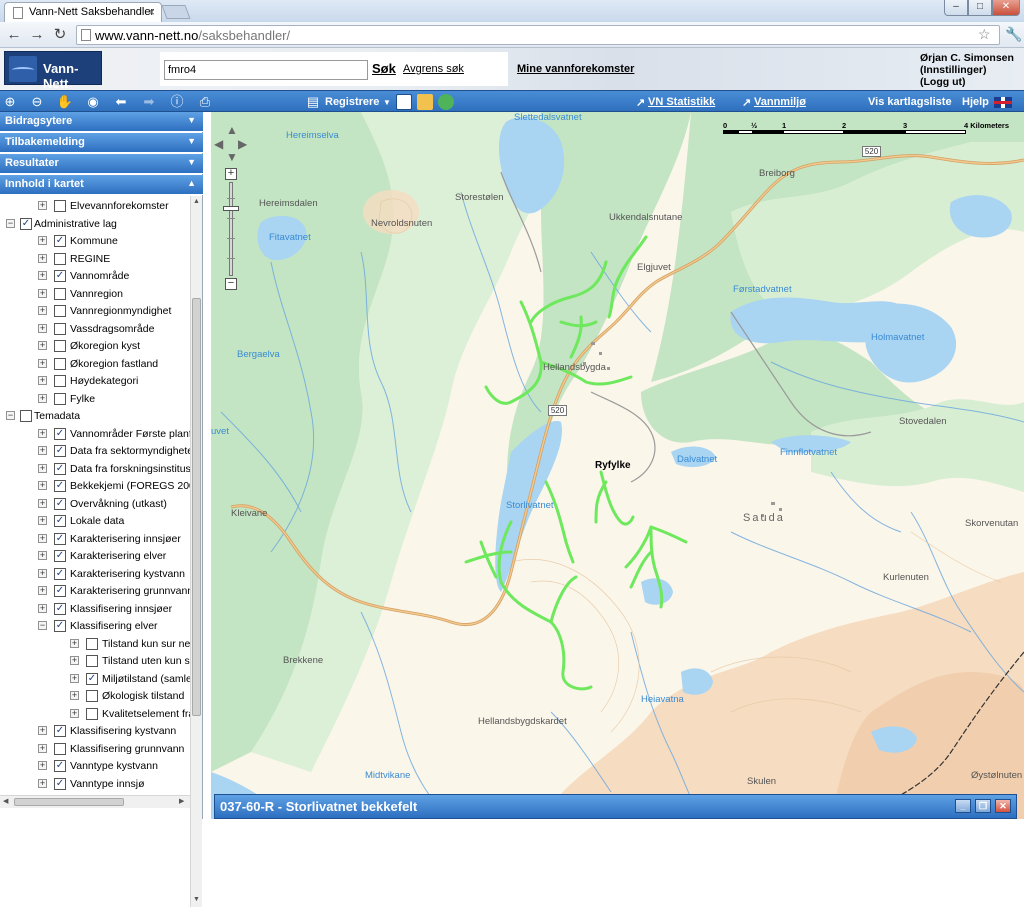  Describe the element at coordinates (101, 164) in the screenshot. I see `panel-results: Resultater ▼` at that location.